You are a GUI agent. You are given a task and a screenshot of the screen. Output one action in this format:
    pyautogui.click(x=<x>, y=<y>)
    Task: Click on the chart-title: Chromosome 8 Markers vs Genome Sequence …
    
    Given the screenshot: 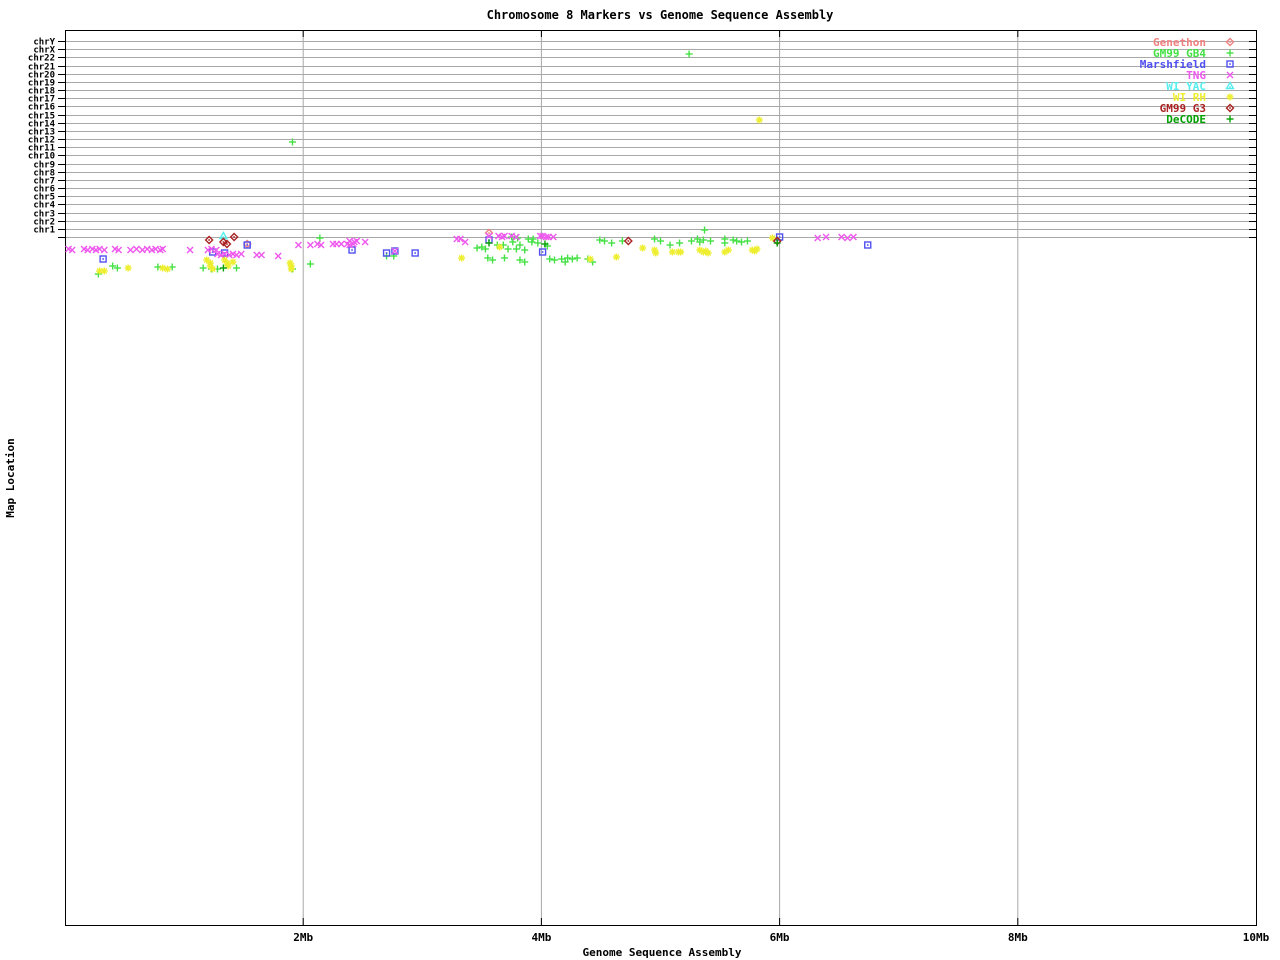 What is the action you would take?
    pyautogui.click(x=660, y=15)
    